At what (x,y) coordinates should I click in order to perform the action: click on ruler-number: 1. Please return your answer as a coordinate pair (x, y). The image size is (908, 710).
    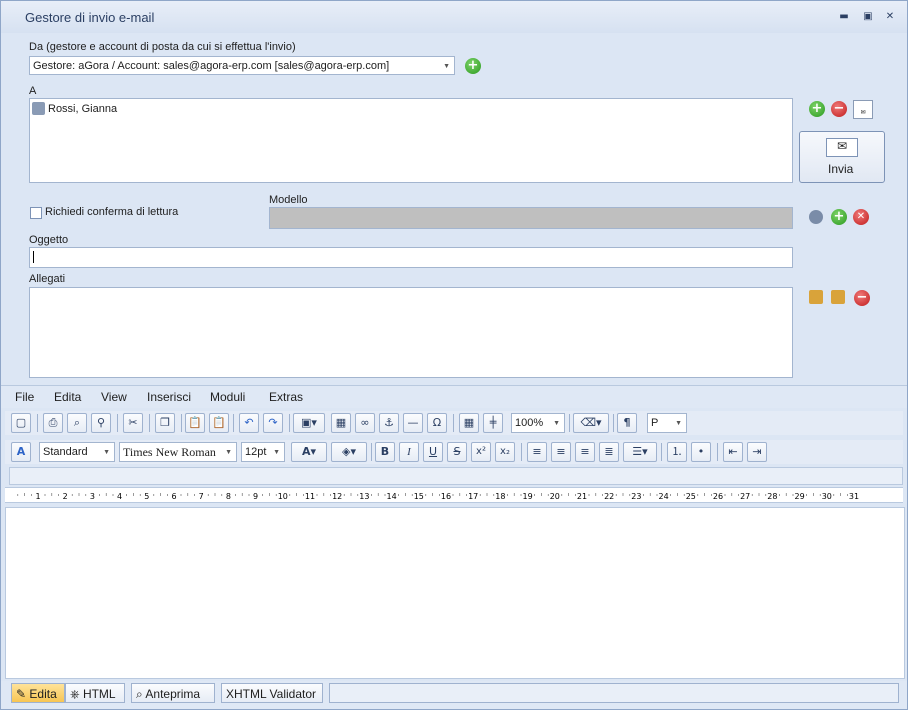
    Looking at the image, I should click on (37, 496).